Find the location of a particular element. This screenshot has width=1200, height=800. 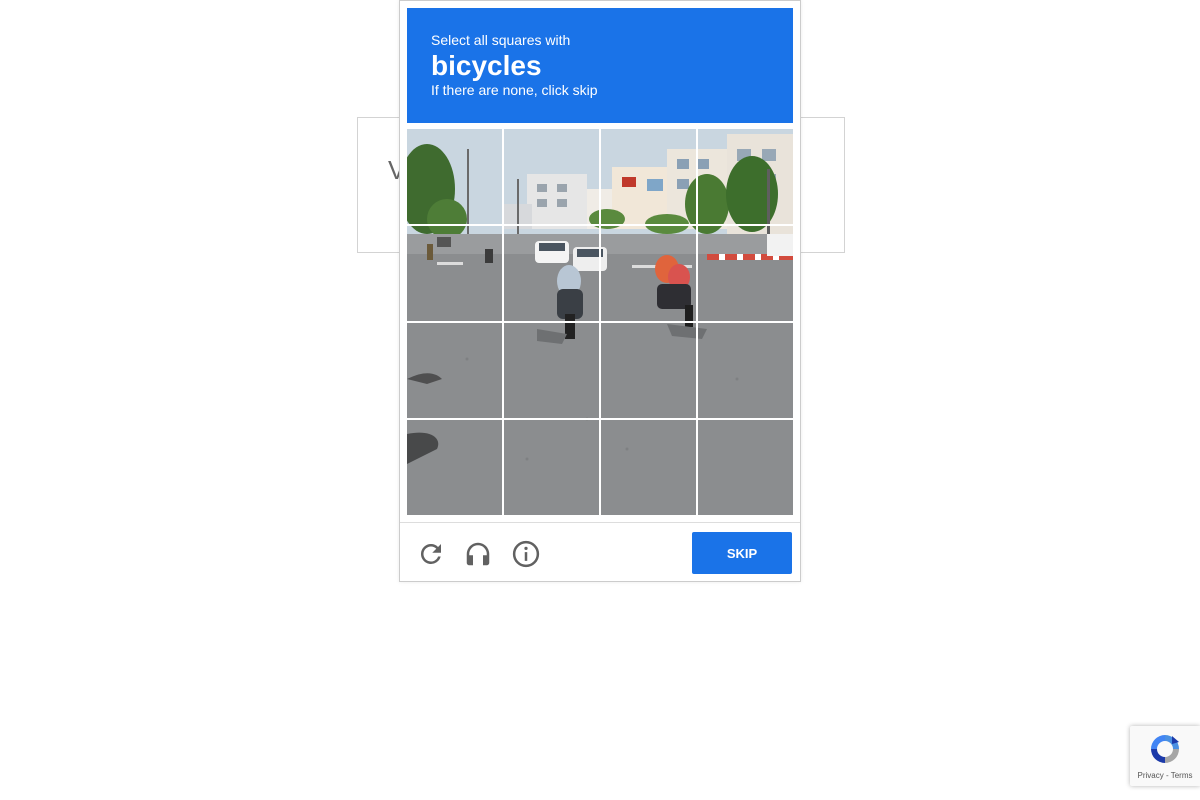

skip-button: SKIP is located at coordinates (742, 553).